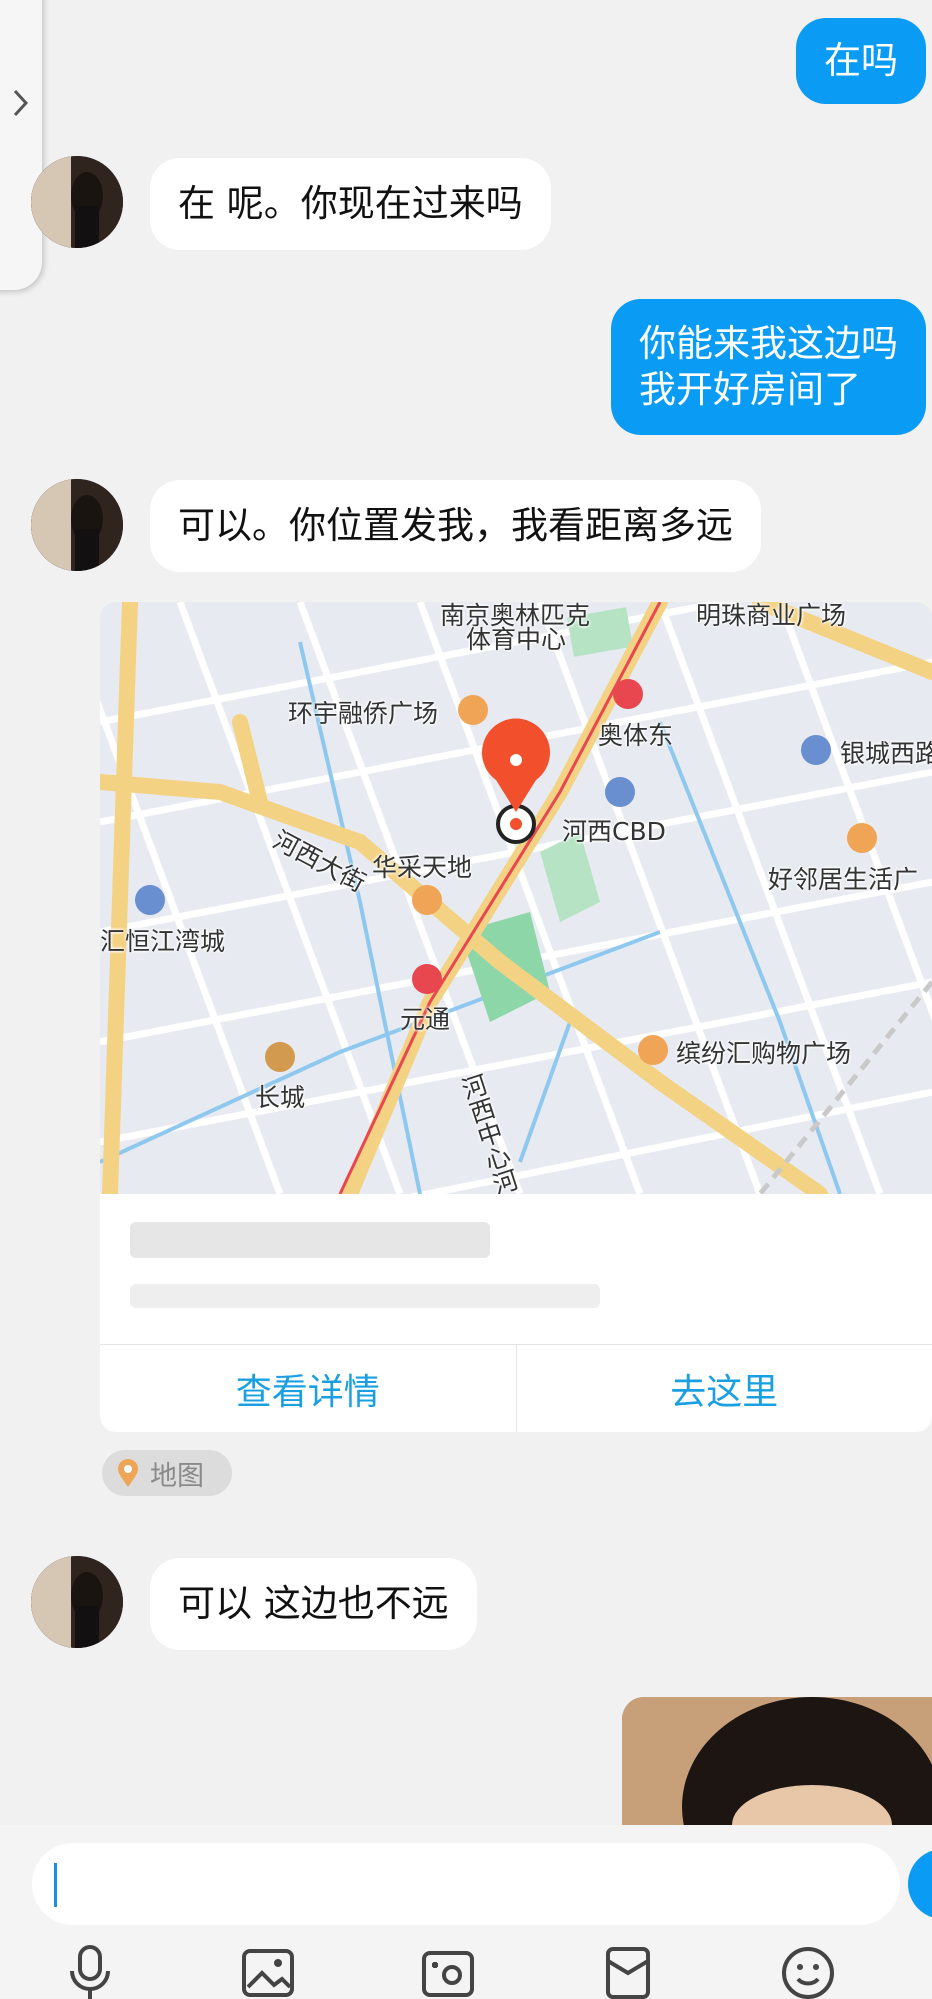 Image resolution: width=932 pixels, height=1999 pixels. Describe the element at coordinates (310, 1240) in the screenshot. I see `redacted-location-name` at that location.